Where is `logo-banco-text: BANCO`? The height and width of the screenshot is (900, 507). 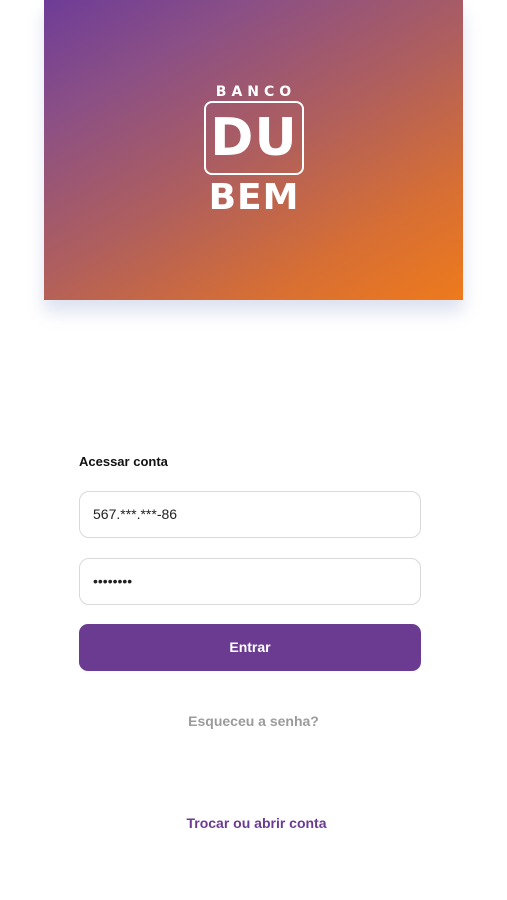
logo-banco-text: BANCO is located at coordinates (256, 92).